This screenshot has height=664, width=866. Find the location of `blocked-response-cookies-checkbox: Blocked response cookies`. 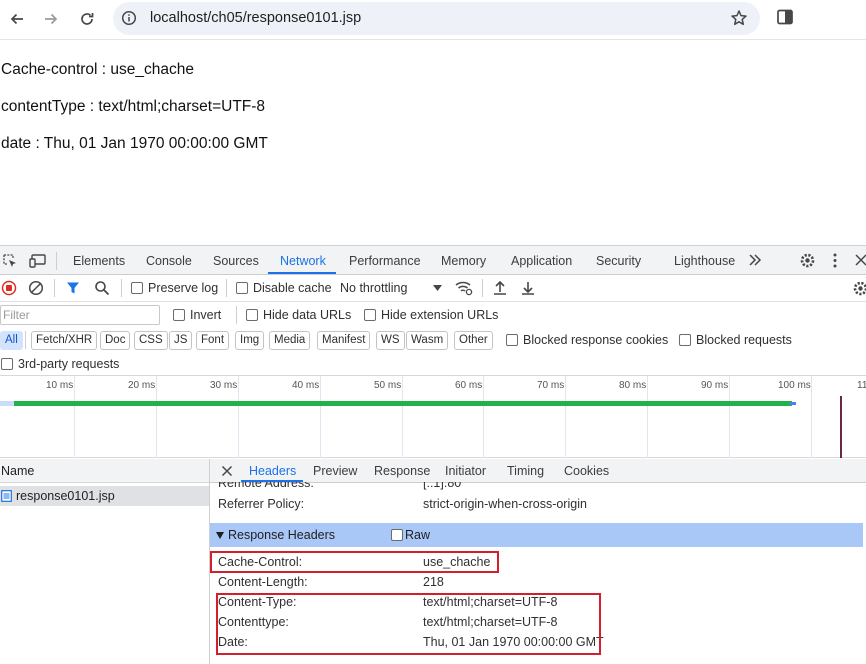

blocked-response-cookies-checkbox: Blocked response cookies is located at coordinates (587, 340).